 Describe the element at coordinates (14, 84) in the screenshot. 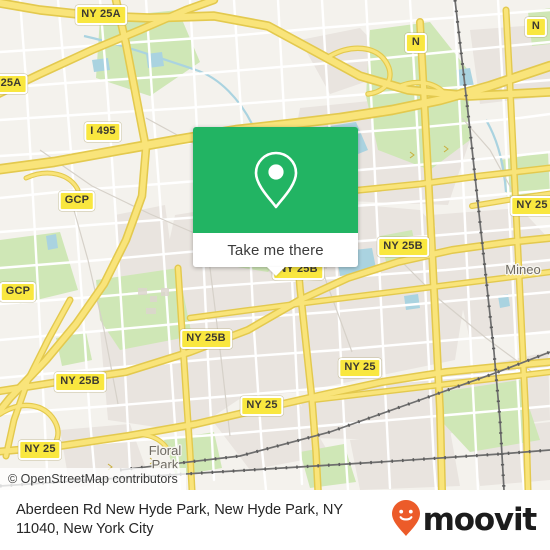

I see `route-shield: 25A` at that location.